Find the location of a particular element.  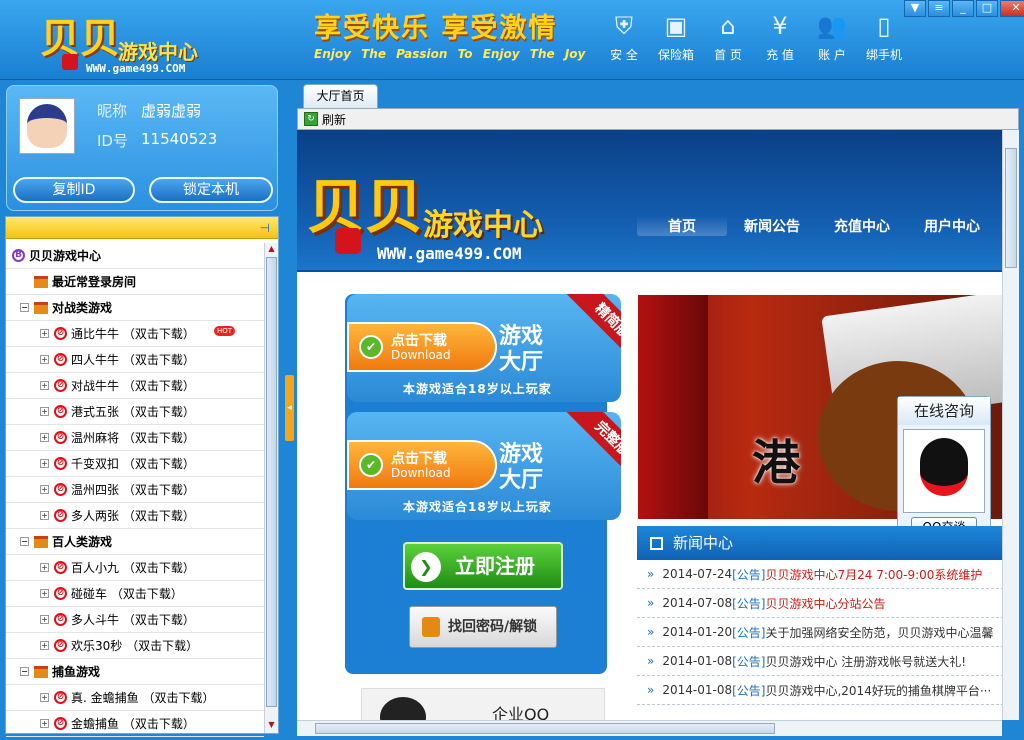

age-note: 本游戏适合18岁以上玩家 is located at coordinates (477, 507).